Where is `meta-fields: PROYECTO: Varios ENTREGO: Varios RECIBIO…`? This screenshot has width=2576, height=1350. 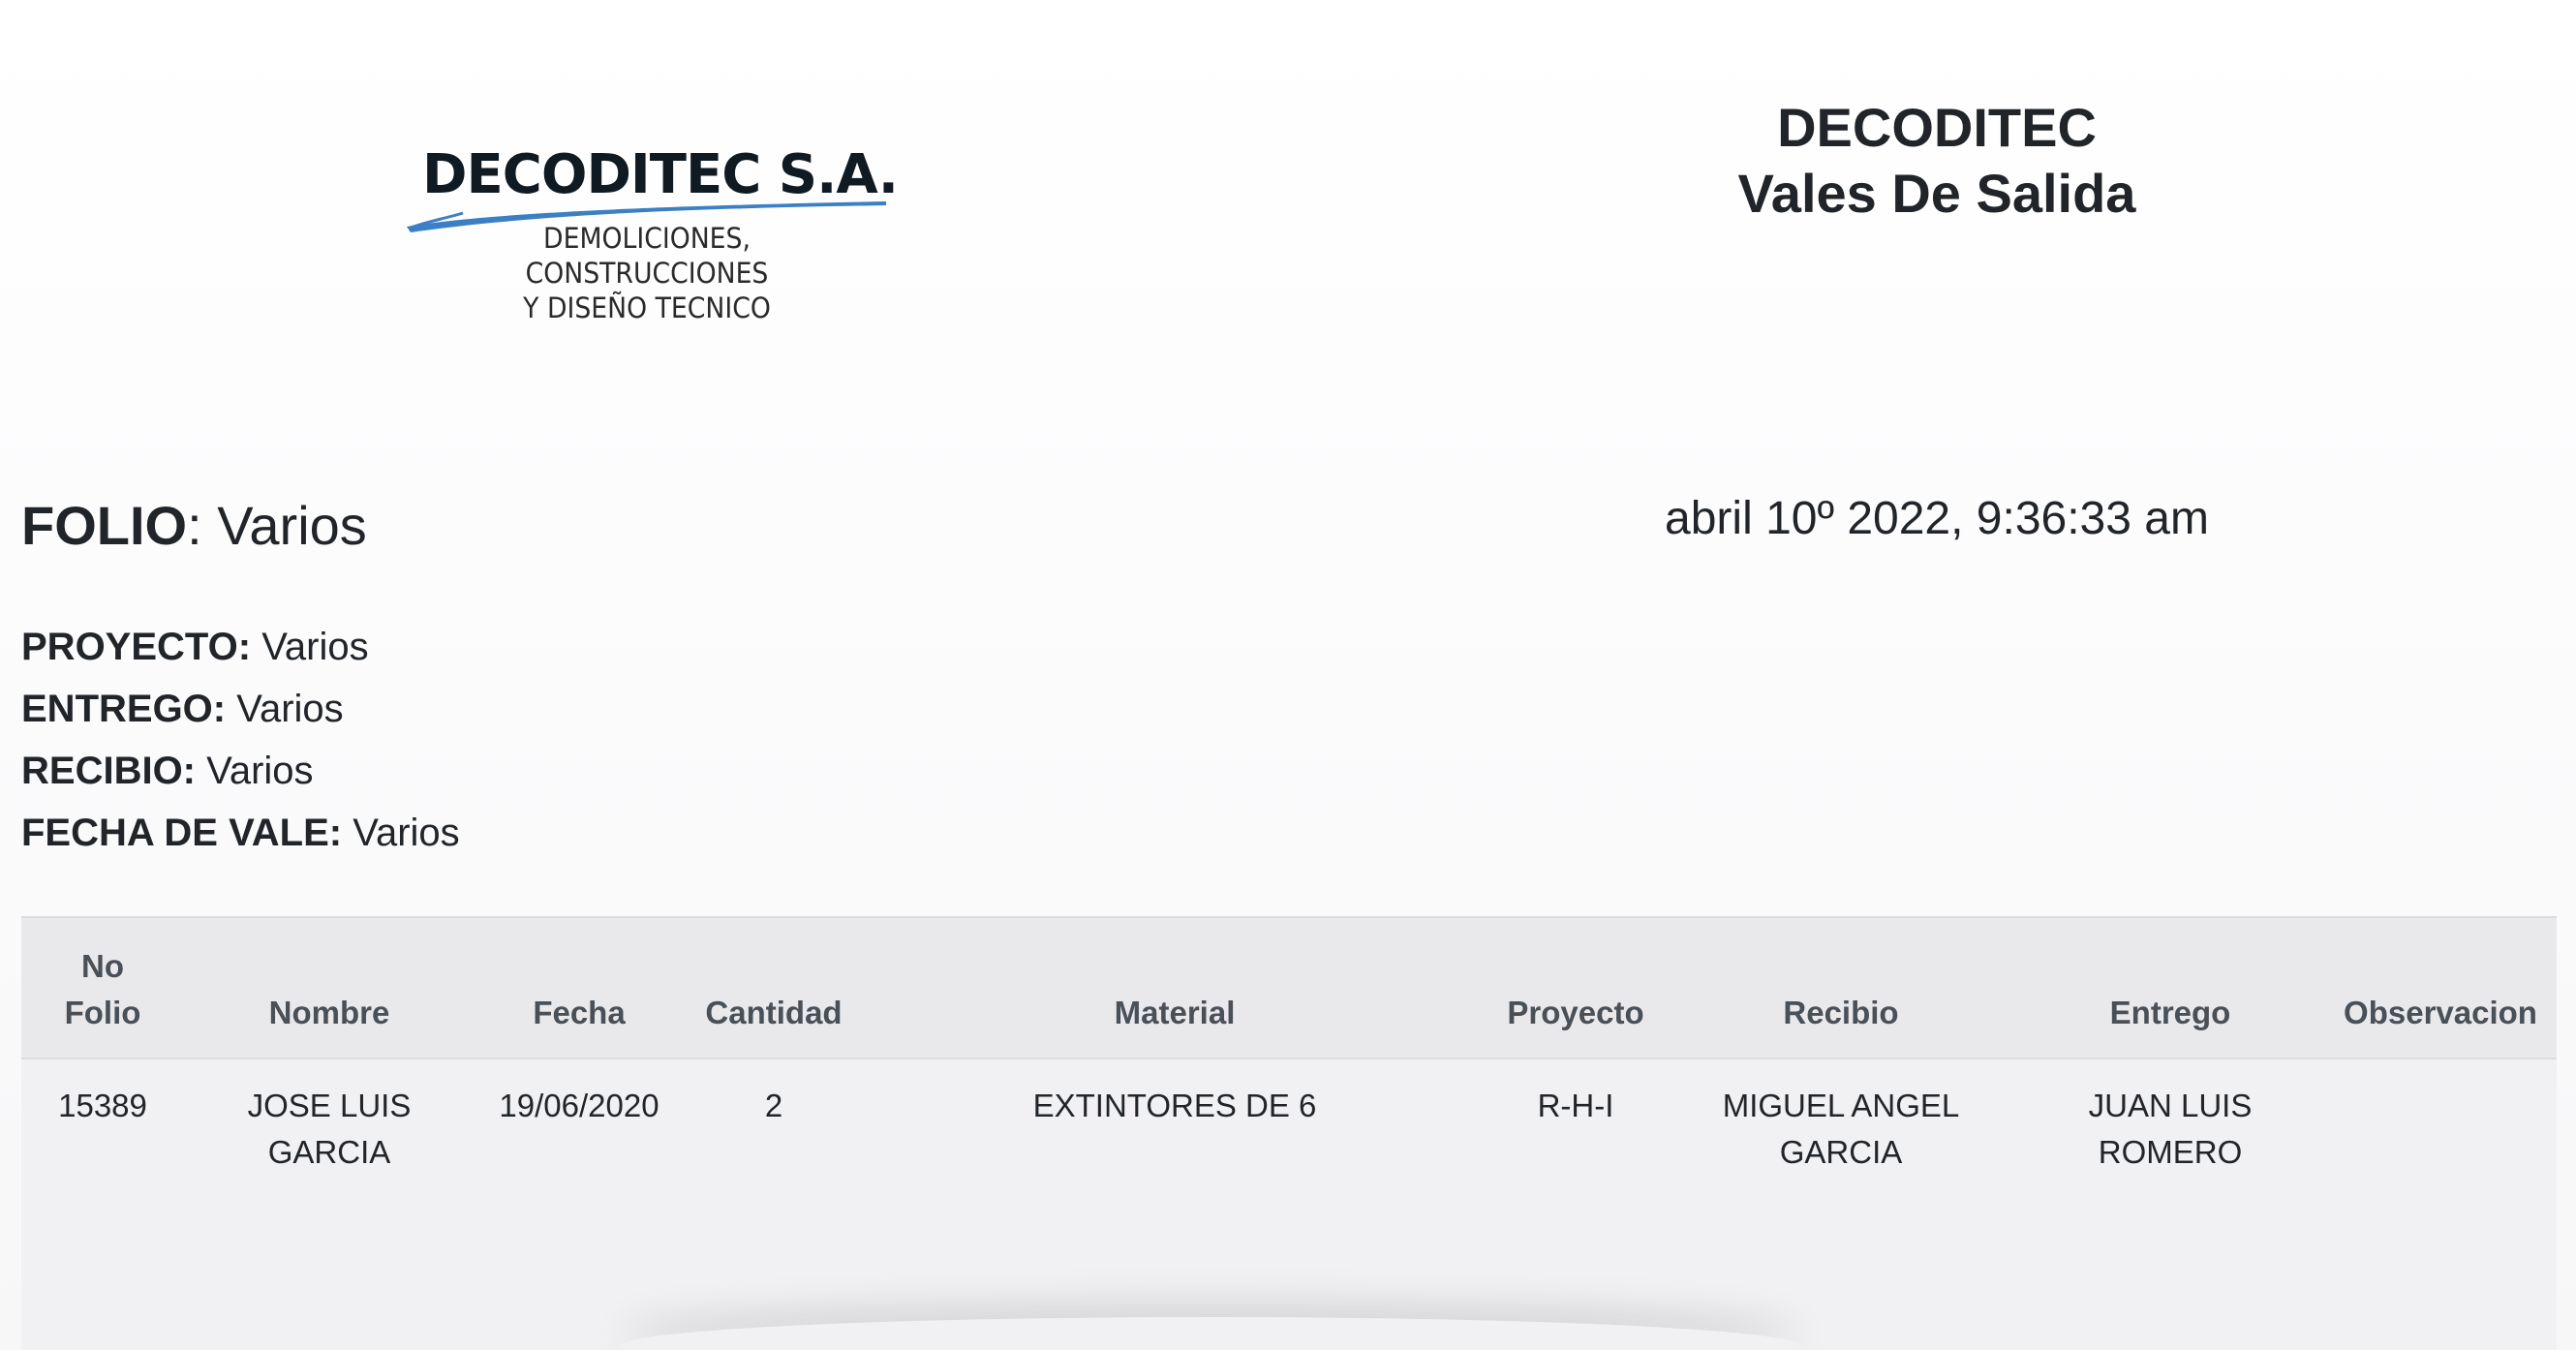
meta-fields: PROYECTO: Varios ENTREGO: Varios RECIBIO… is located at coordinates (240, 740).